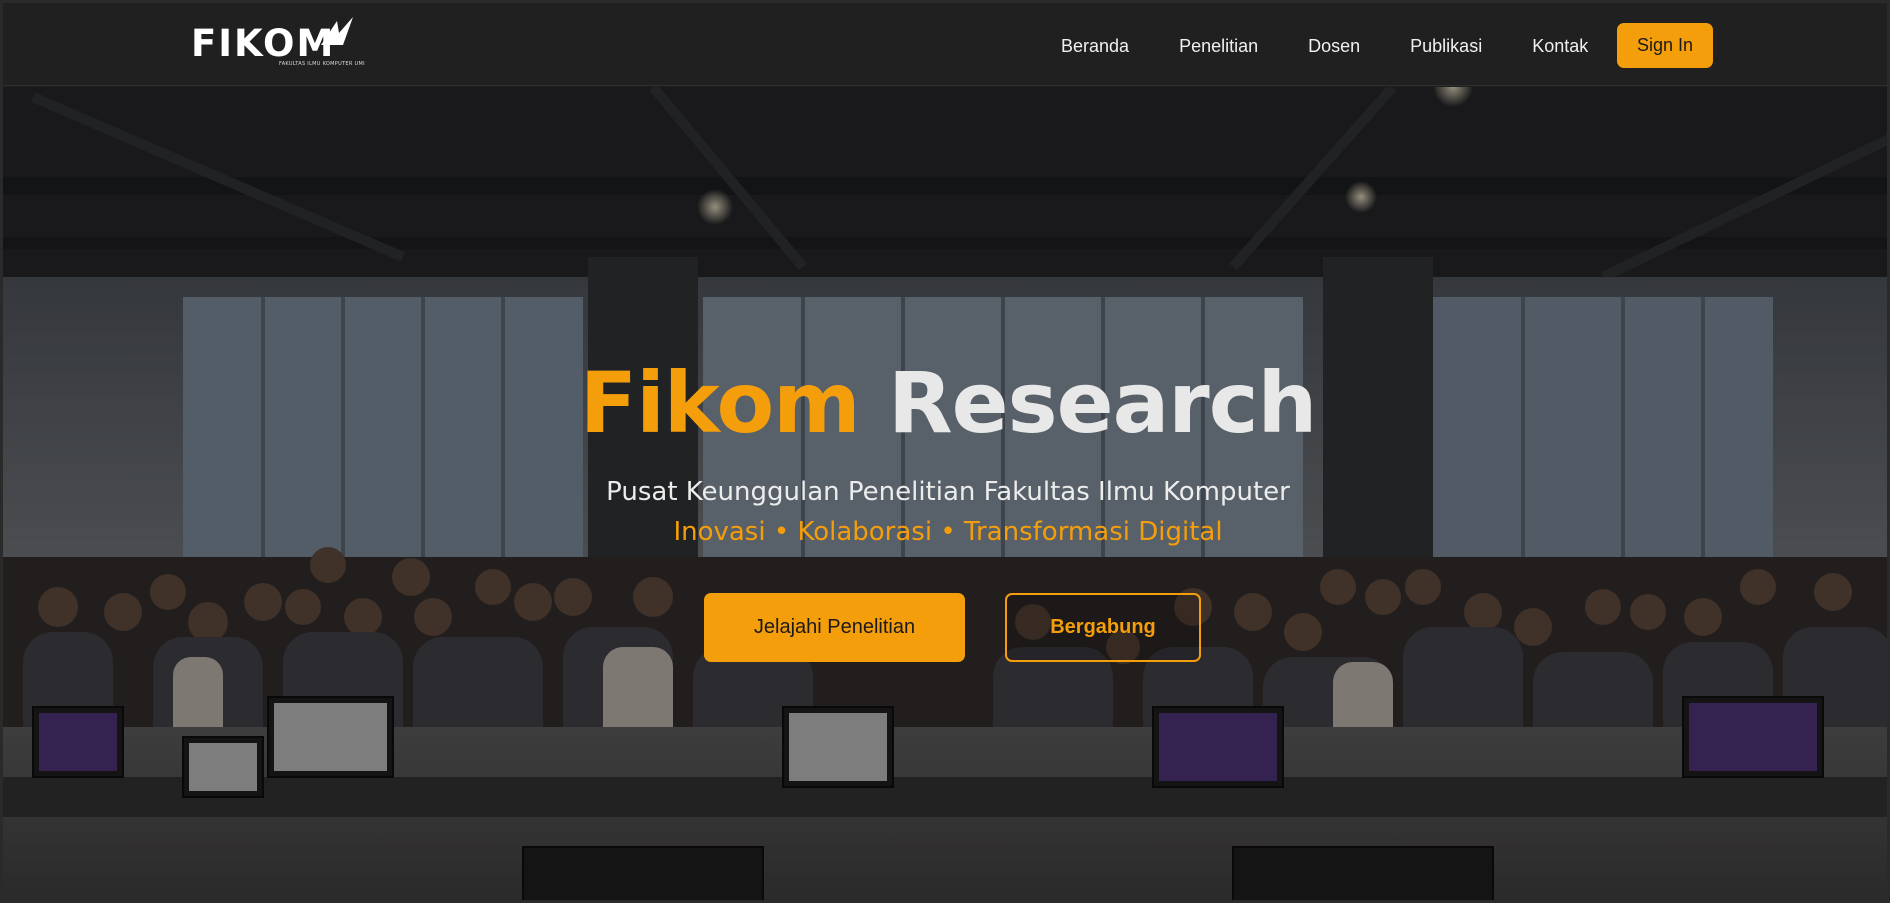 The image size is (1890, 903). I want to click on nav-item-penelitian: Penelitian, so click(1218, 46).